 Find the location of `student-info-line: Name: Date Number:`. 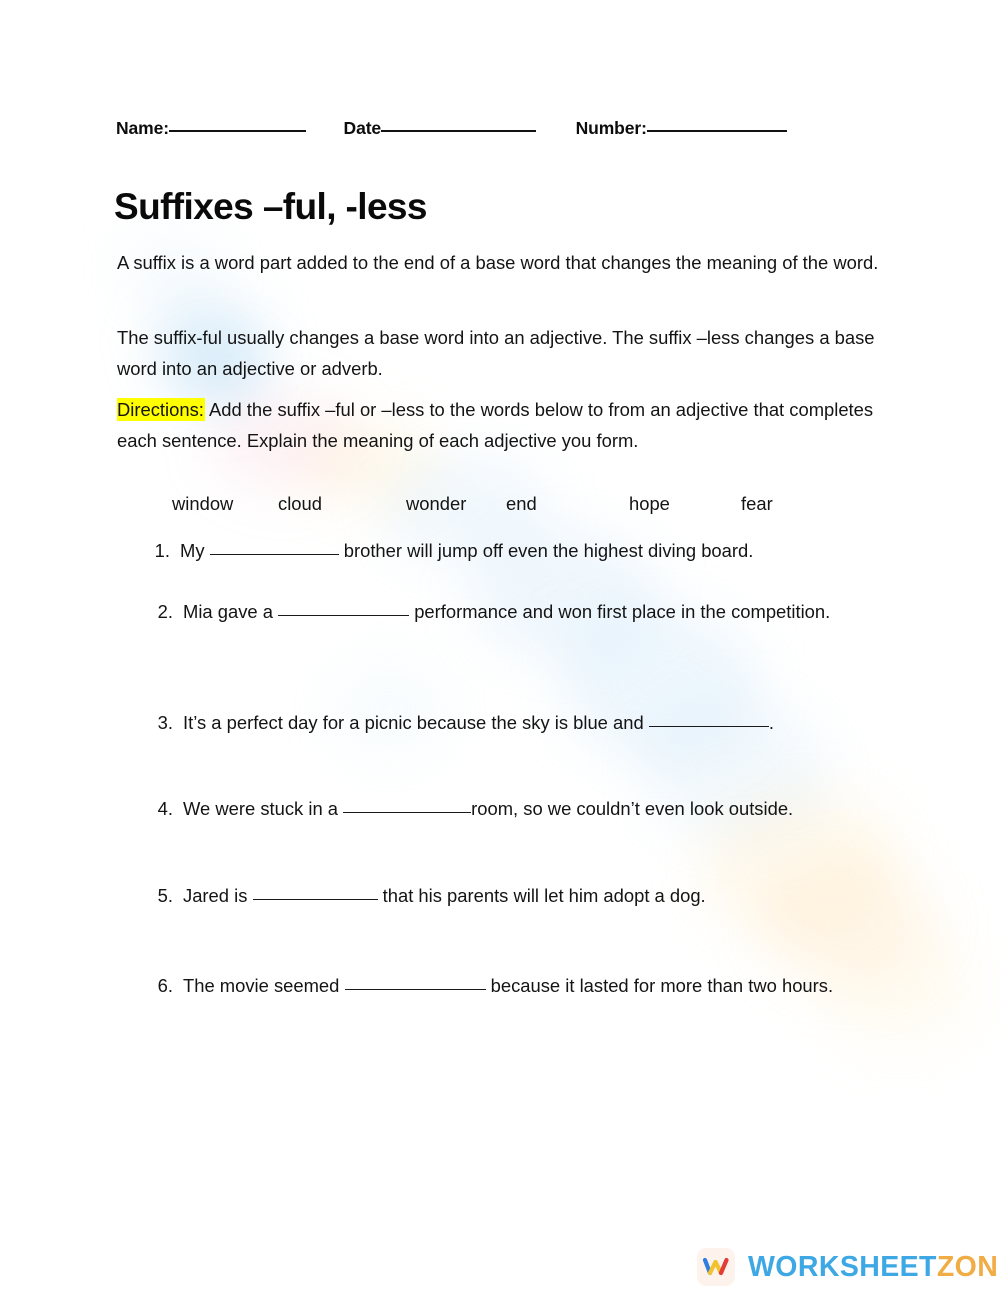

student-info-line: Name: Date Number: is located at coordinates (511, 128).